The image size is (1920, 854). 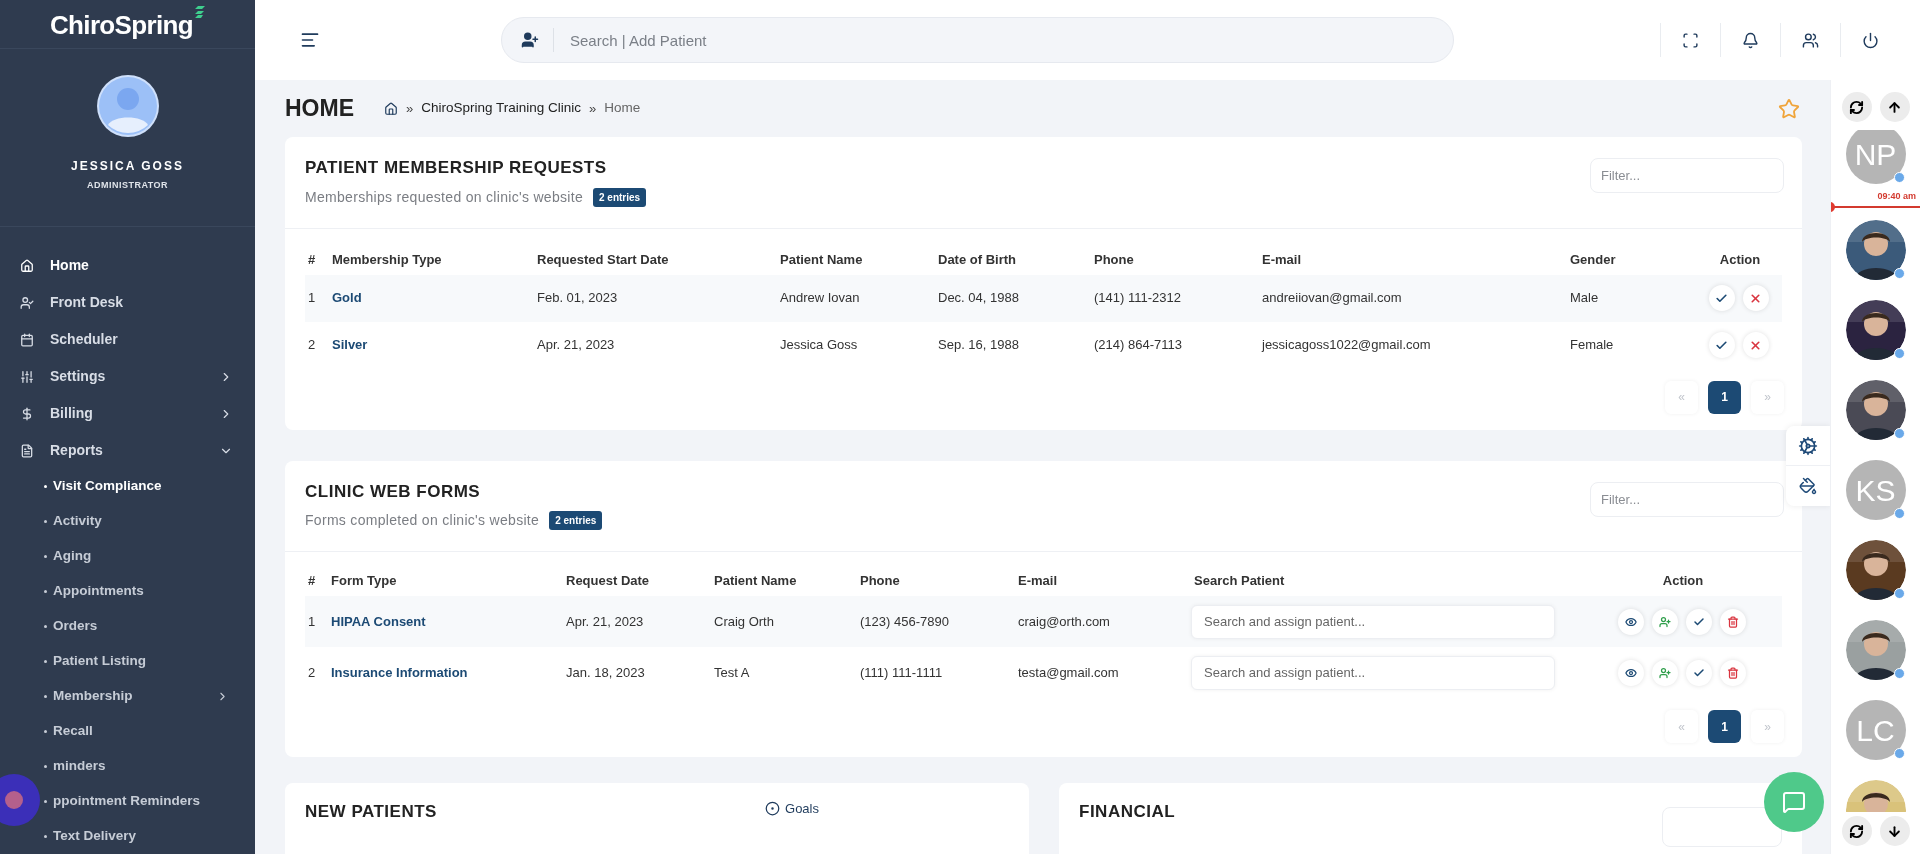 What do you see at coordinates (149, 521) in the screenshot?
I see `sub-nav-item: Activity` at bounding box center [149, 521].